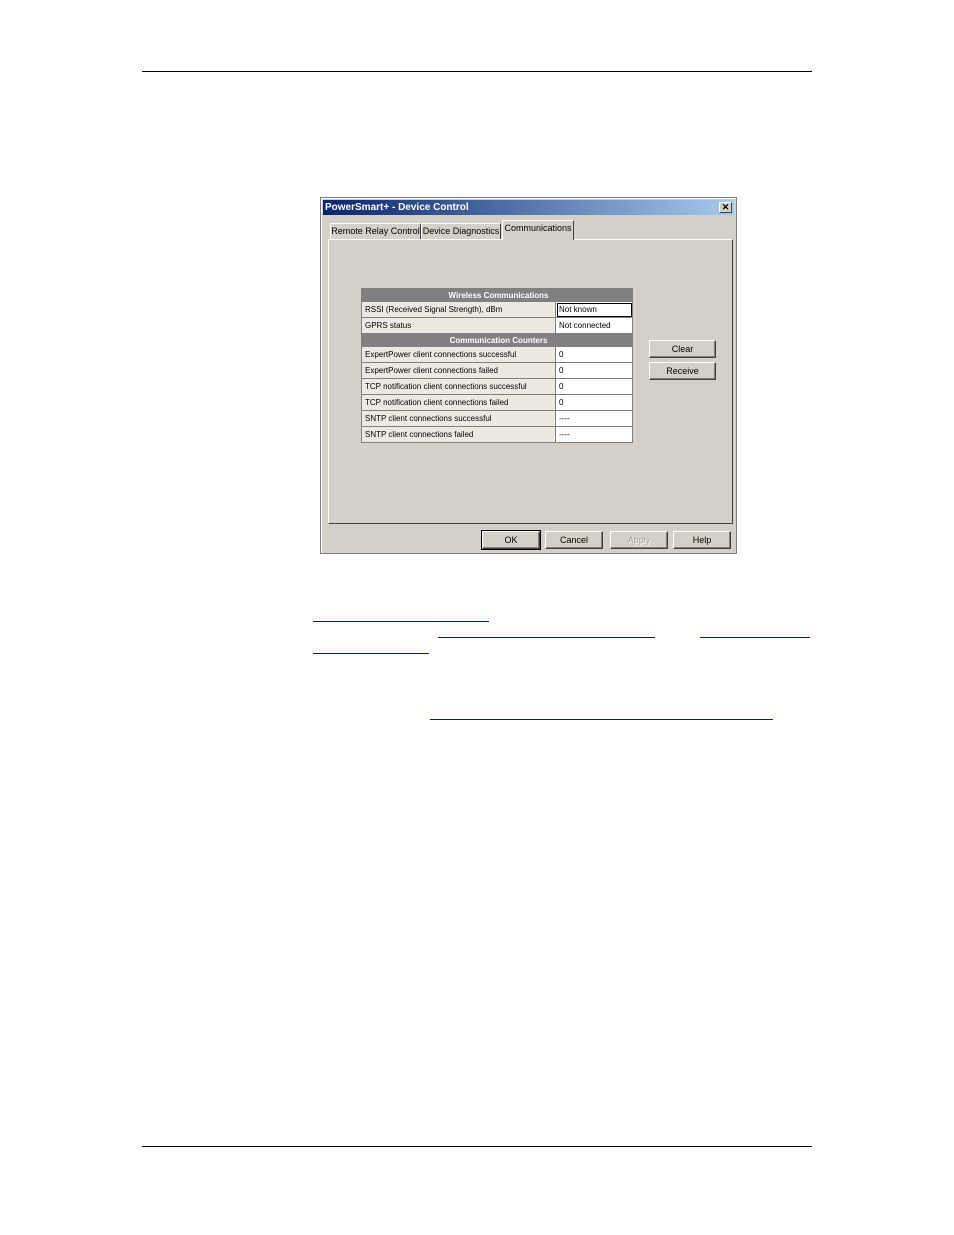 The width and height of the screenshot is (954, 1235). I want to click on counter-label: SNTP client connections failed, so click(458, 434).